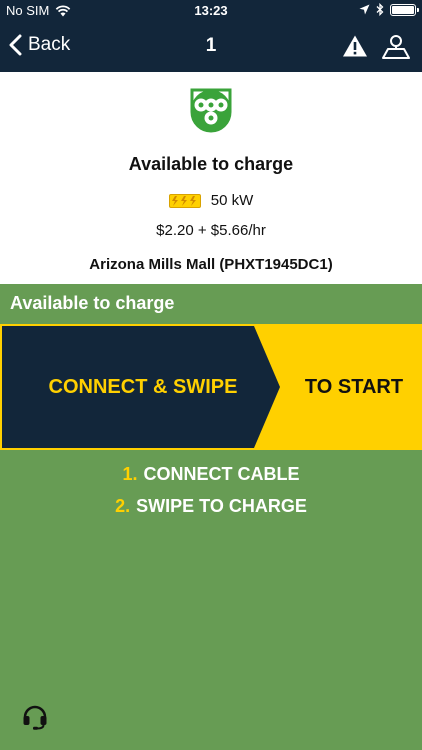 The height and width of the screenshot is (750, 422). What do you see at coordinates (92, 303) in the screenshot?
I see `session-status-header: Available to charge` at bounding box center [92, 303].